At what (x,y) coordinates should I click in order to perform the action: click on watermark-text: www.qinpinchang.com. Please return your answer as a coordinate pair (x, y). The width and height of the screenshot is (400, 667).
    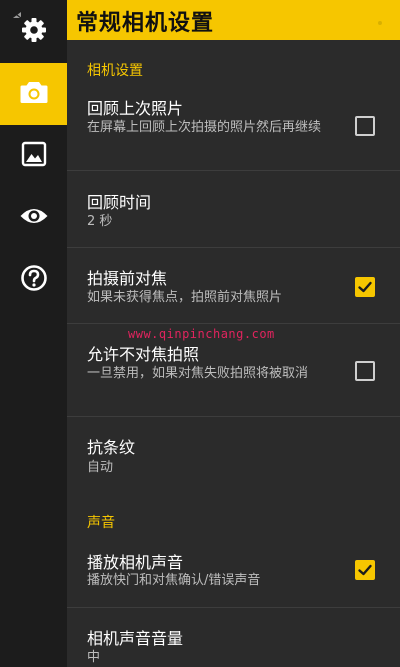
    Looking at the image, I should click on (201, 334).